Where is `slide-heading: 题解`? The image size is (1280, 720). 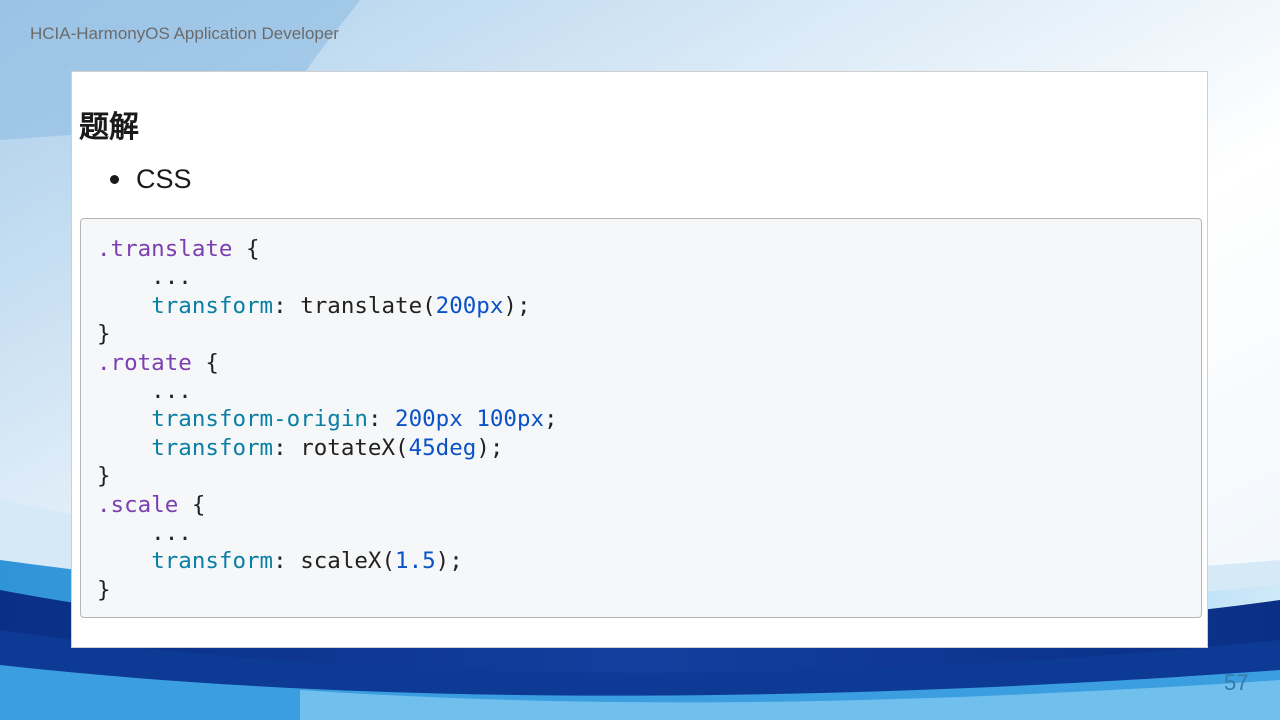 slide-heading: 题解 is located at coordinates (109, 127).